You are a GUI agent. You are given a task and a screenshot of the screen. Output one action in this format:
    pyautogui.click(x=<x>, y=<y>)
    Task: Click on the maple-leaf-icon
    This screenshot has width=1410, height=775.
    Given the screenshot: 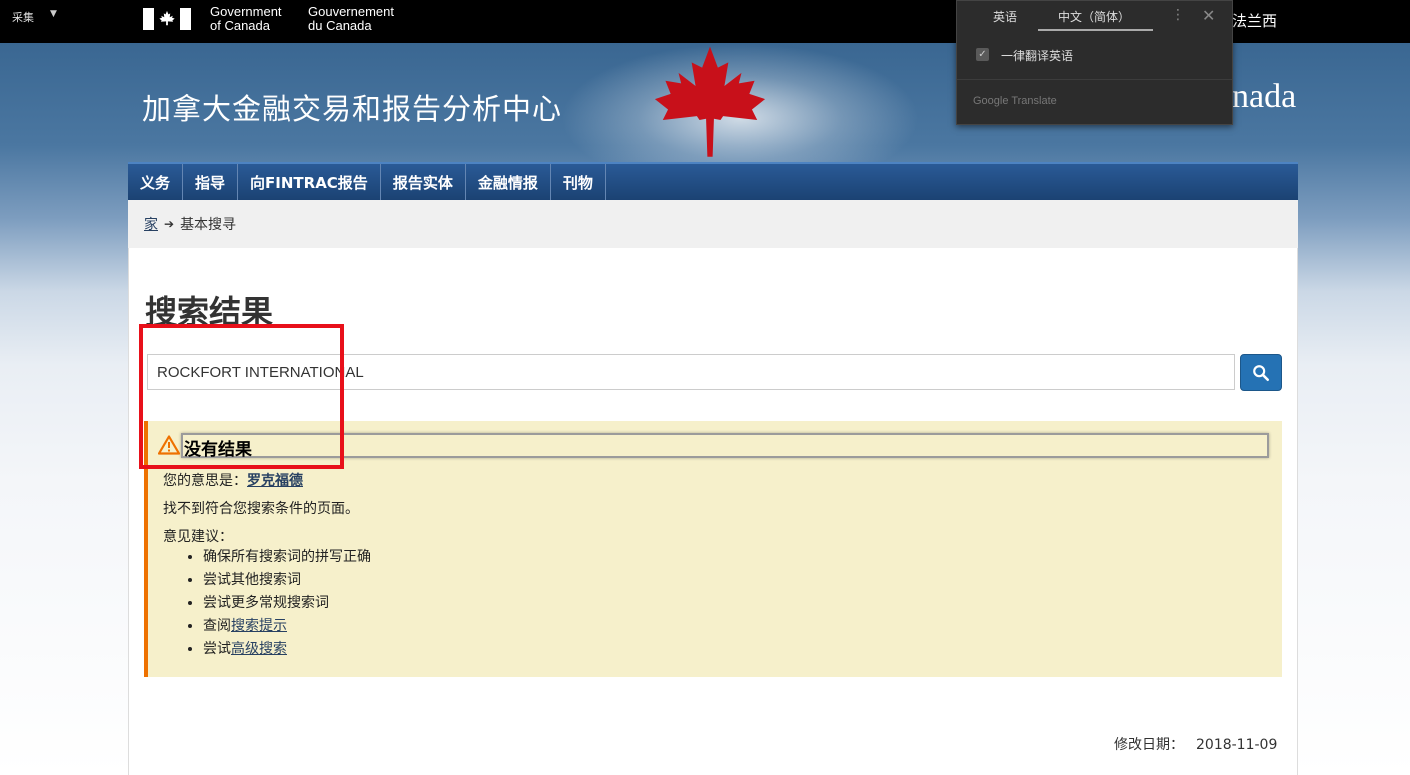 What is the action you would take?
    pyautogui.click(x=710, y=101)
    